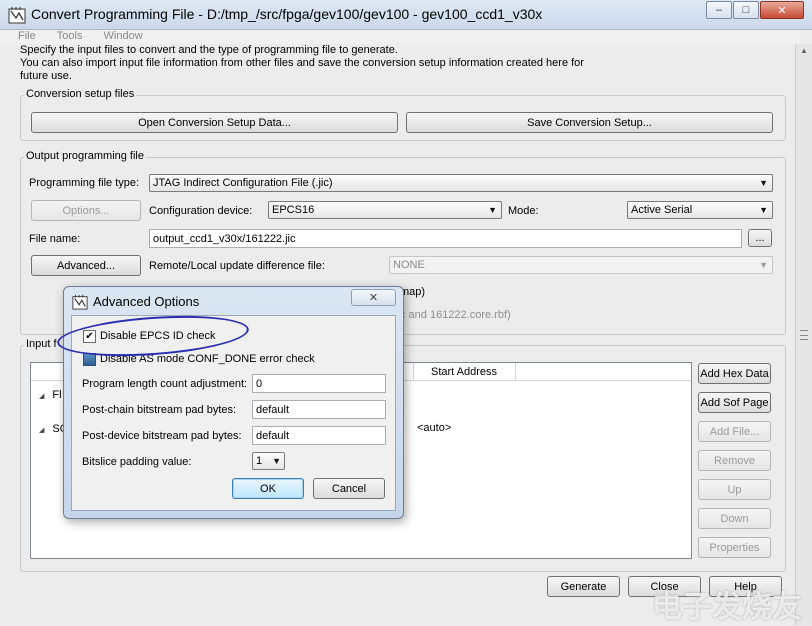  What do you see at coordinates (734, 518) in the screenshot?
I see `down-button: Down` at bounding box center [734, 518].